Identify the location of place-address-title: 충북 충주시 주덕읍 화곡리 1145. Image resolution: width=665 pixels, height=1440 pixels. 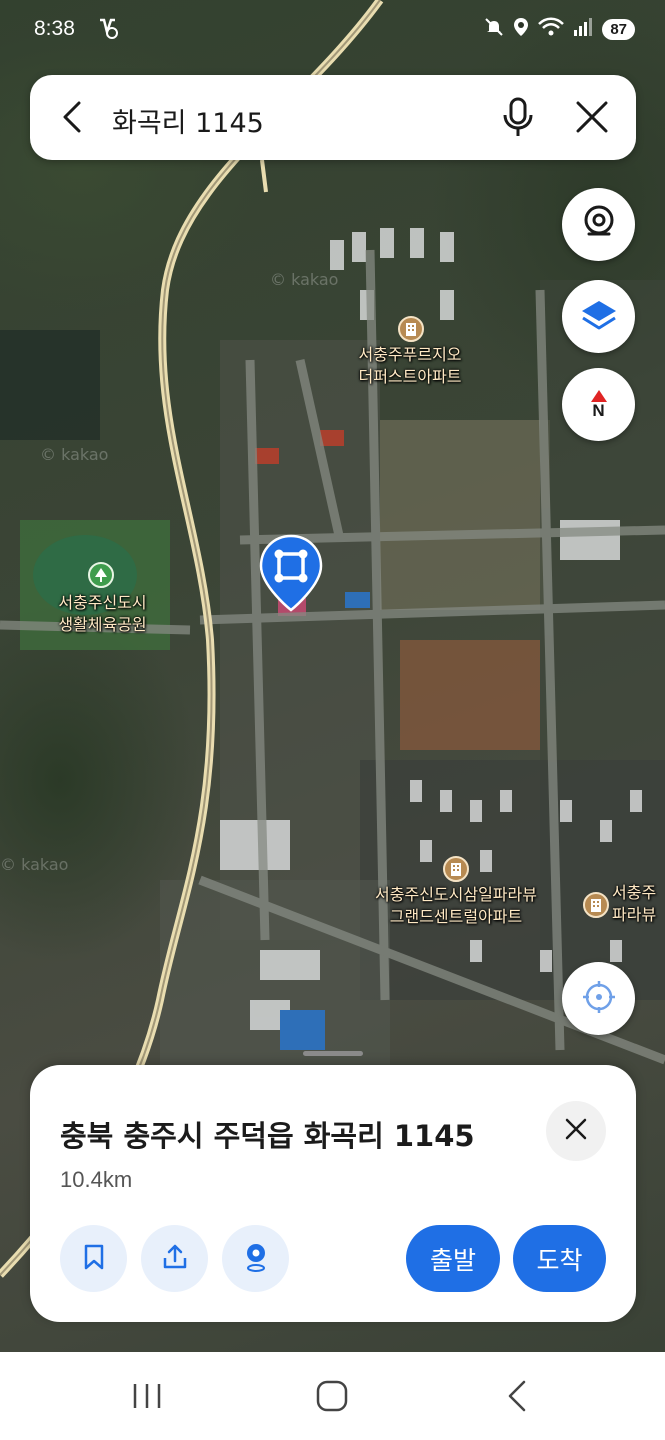
(267, 1136).